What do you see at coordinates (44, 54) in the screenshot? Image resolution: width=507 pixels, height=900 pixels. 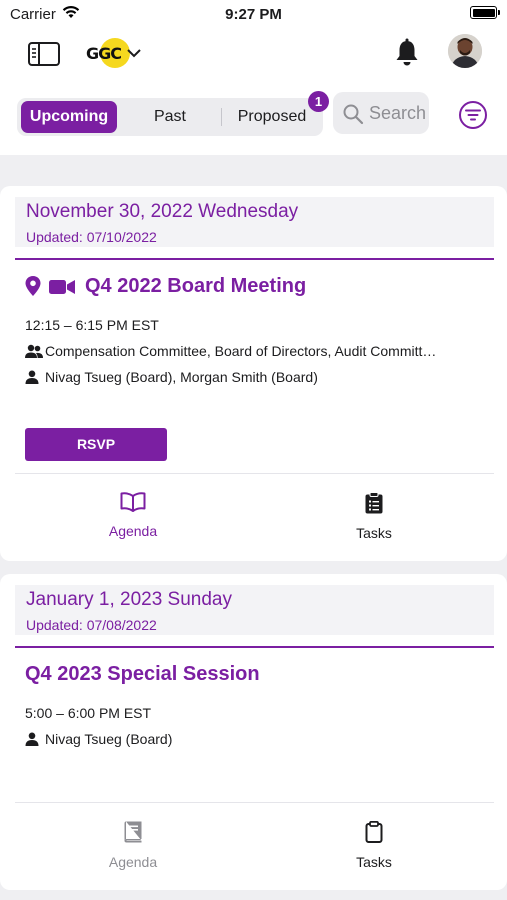 I see `sidebar-toggle-icon` at bounding box center [44, 54].